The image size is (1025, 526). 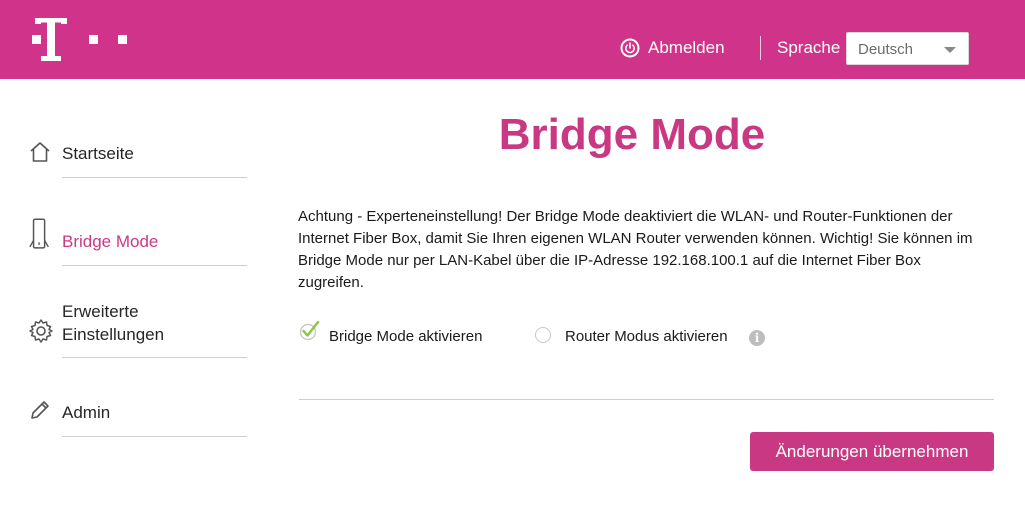 What do you see at coordinates (138, 153) in the screenshot?
I see `sidebar-item-startseite: Startseite` at bounding box center [138, 153].